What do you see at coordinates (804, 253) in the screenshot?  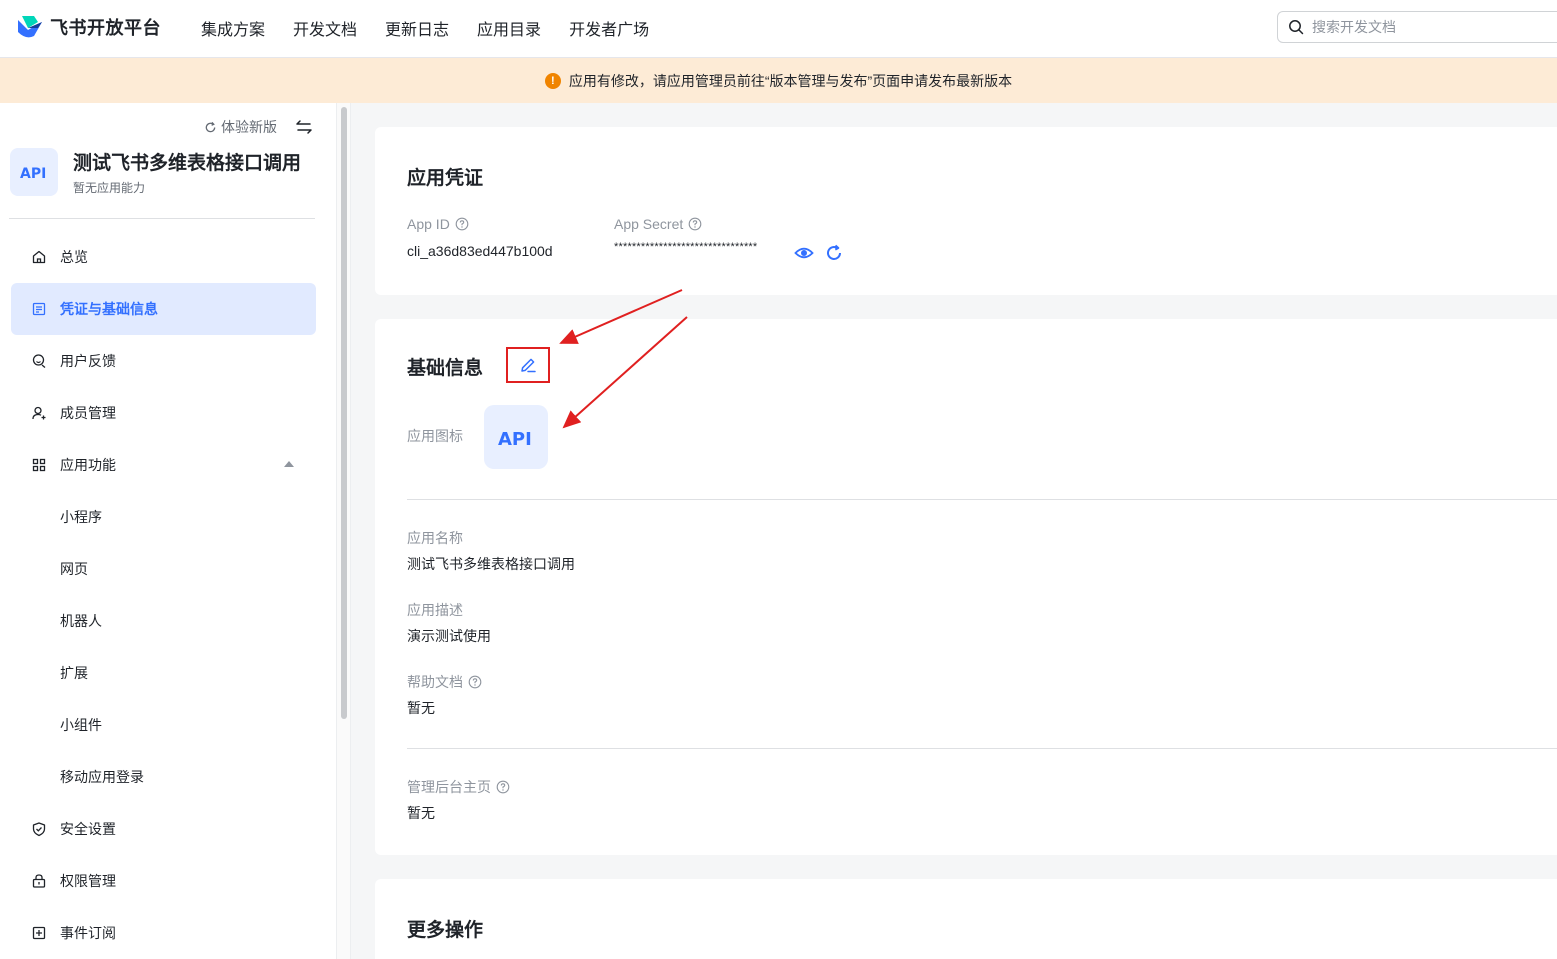 I see `eye-icon` at bounding box center [804, 253].